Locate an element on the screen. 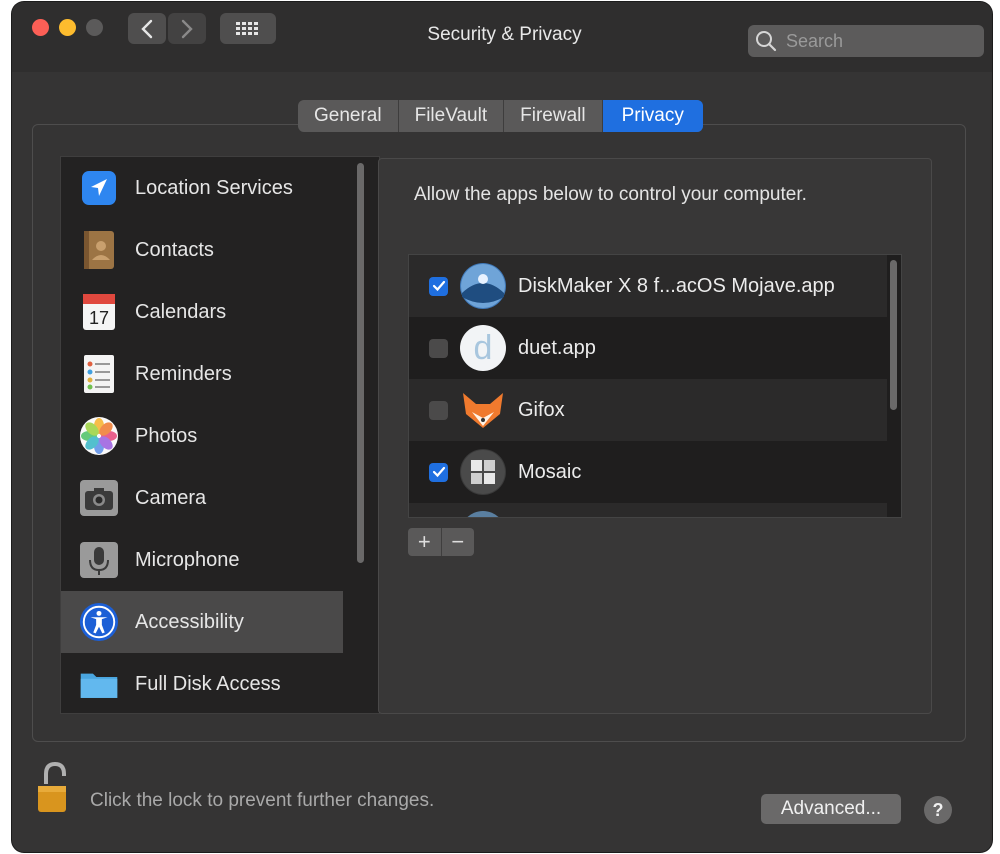 This screenshot has height=854, width=1000. sidebar-item-calendars: 17 Calendars is located at coordinates (202, 312).